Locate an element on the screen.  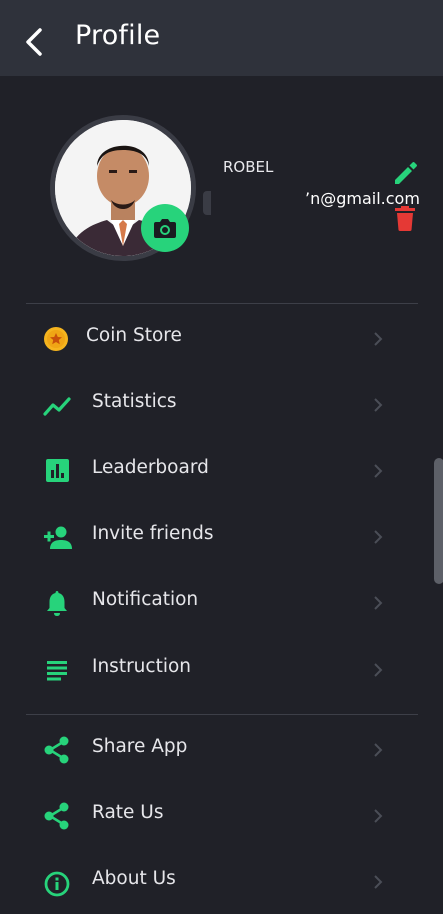
menu-item-label: Coin Store is located at coordinates (134, 335).